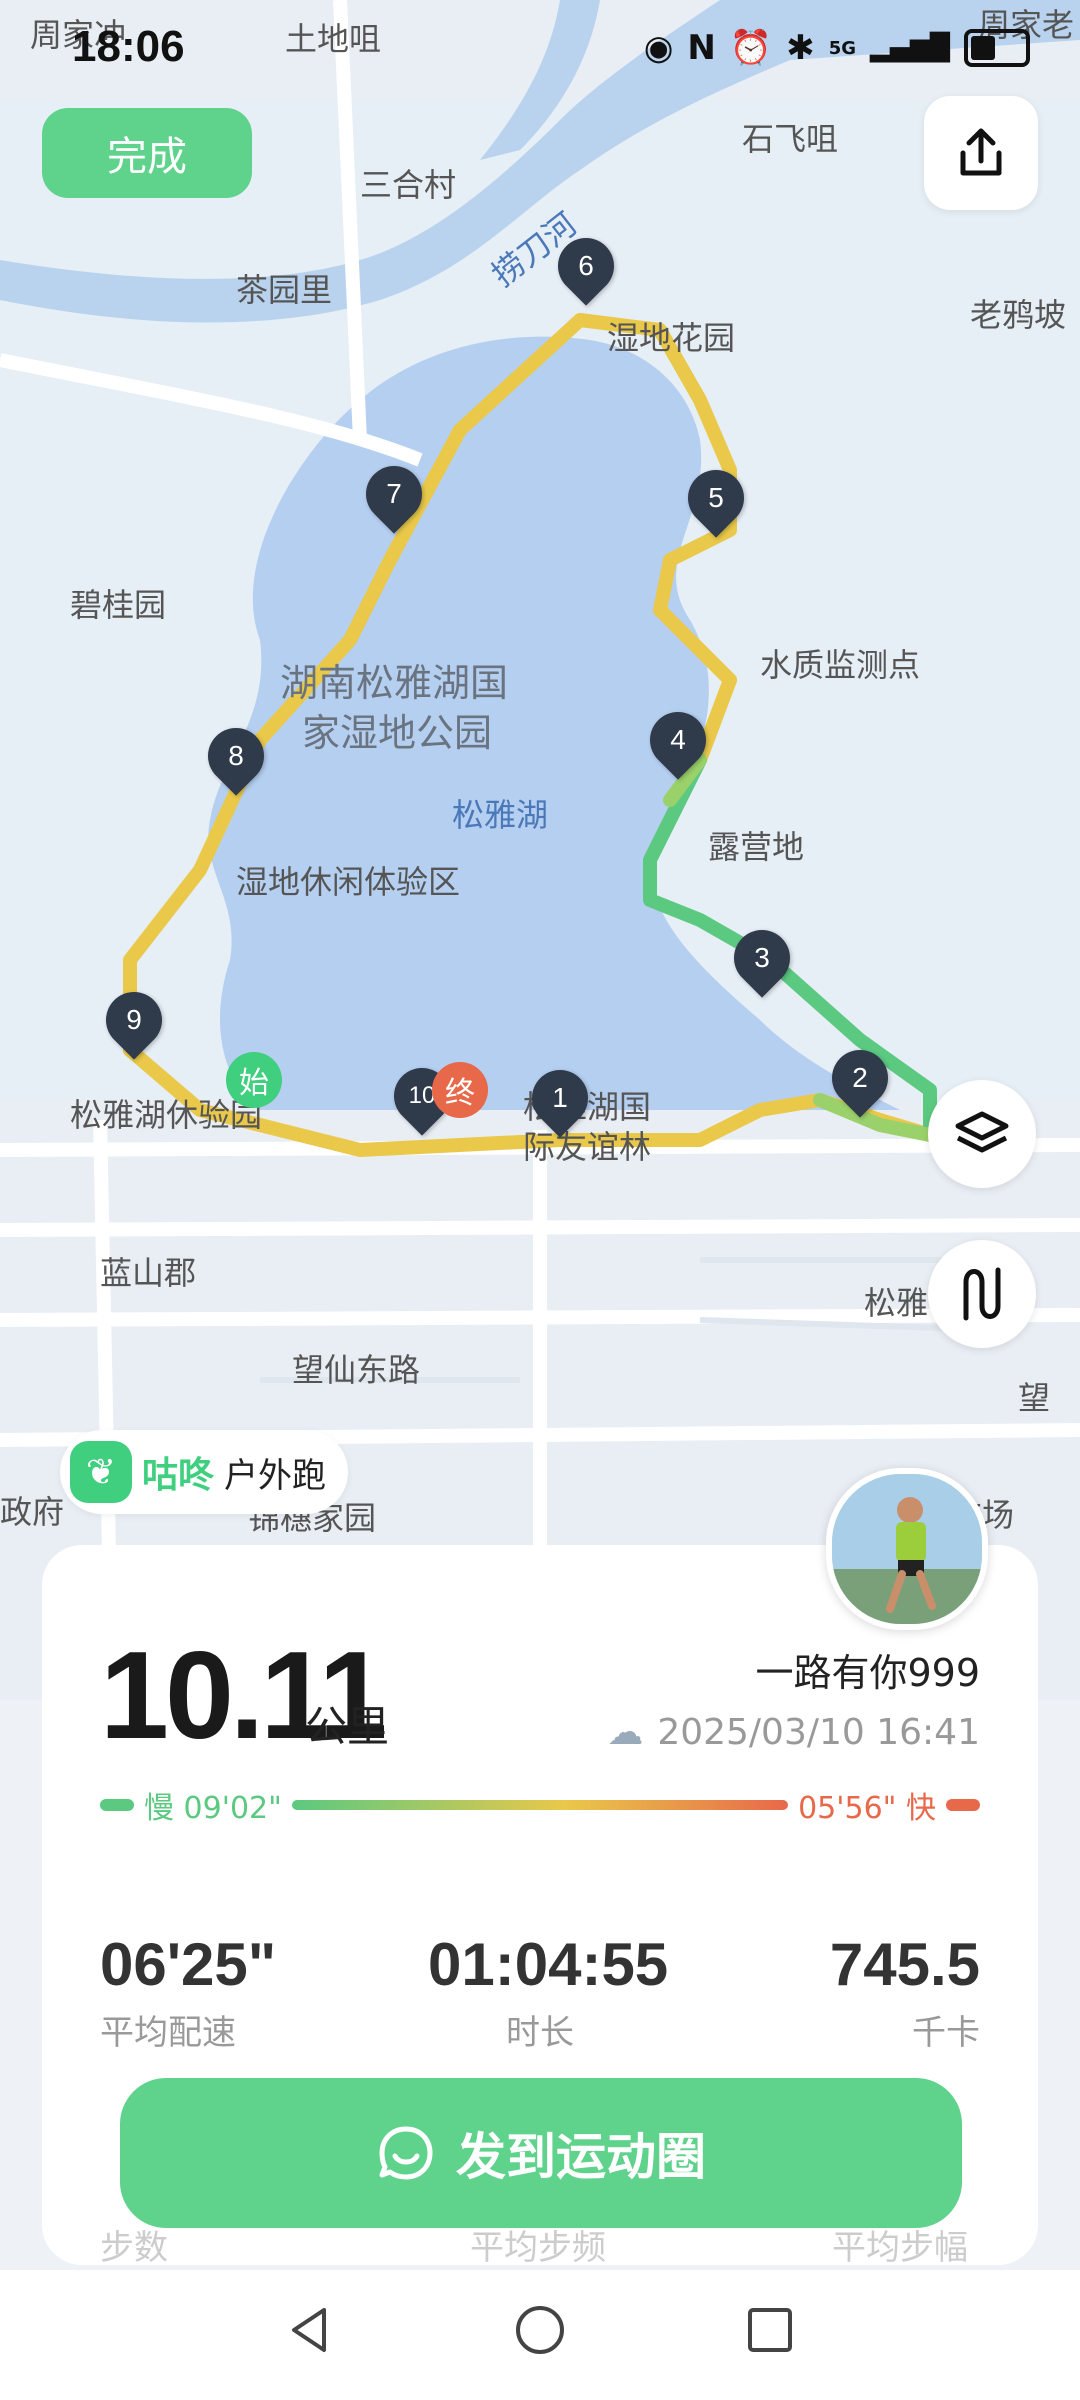 The image size is (1080, 2400). I want to click on stat-calories: 745.5 千卡, so click(905, 1992).